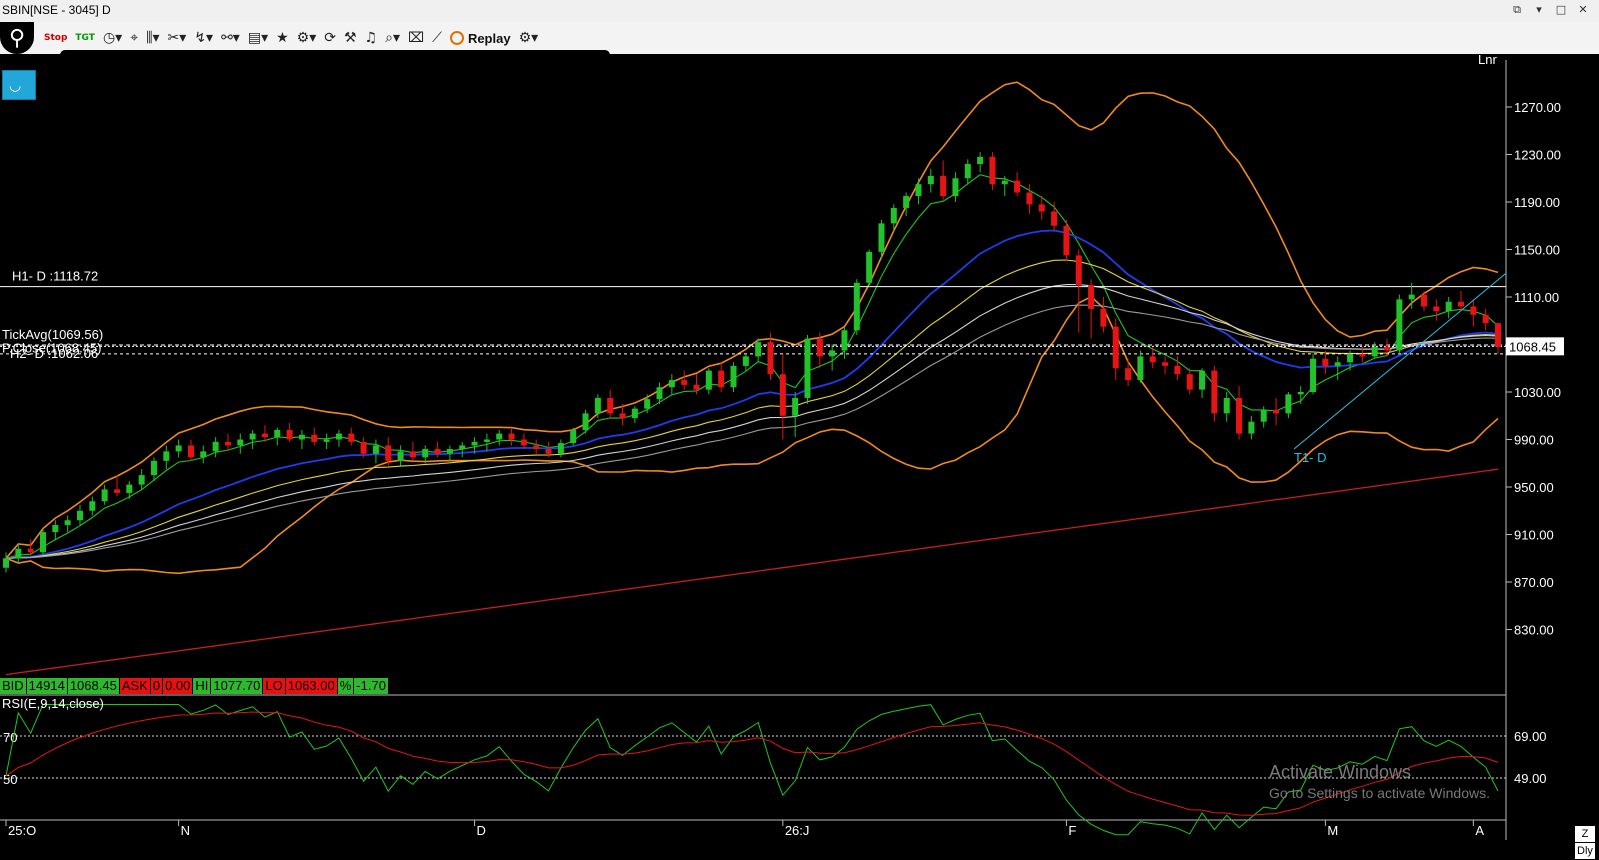 Image resolution: width=1599 pixels, height=860 pixels. Describe the element at coordinates (1379, 793) in the screenshot. I see `watermark-line2: Go to Settings to activate Windows.` at that location.